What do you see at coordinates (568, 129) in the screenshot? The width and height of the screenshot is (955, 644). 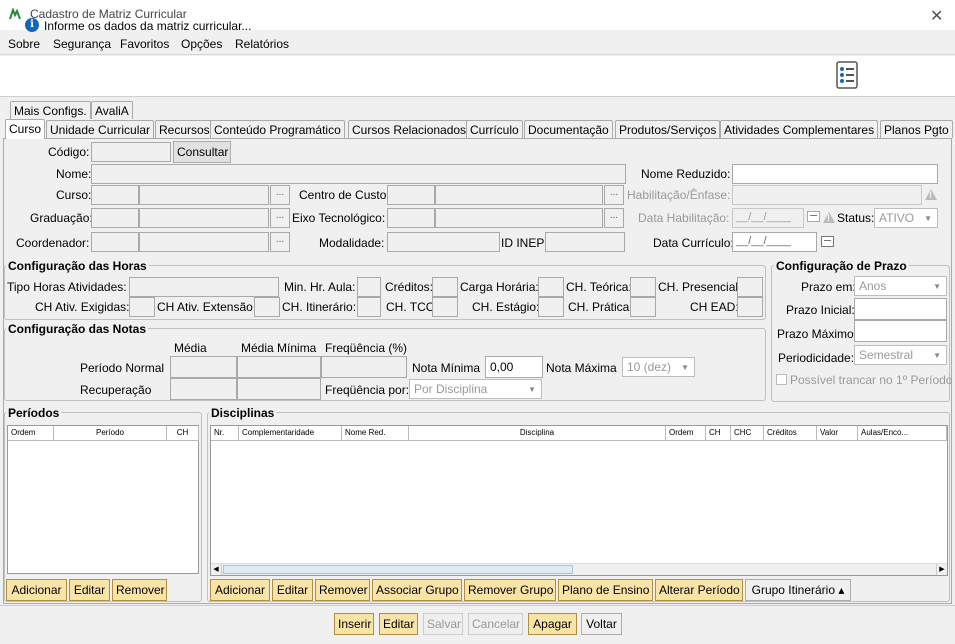 I see `tab-documentacao: Documentação` at bounding box center [568, 129].